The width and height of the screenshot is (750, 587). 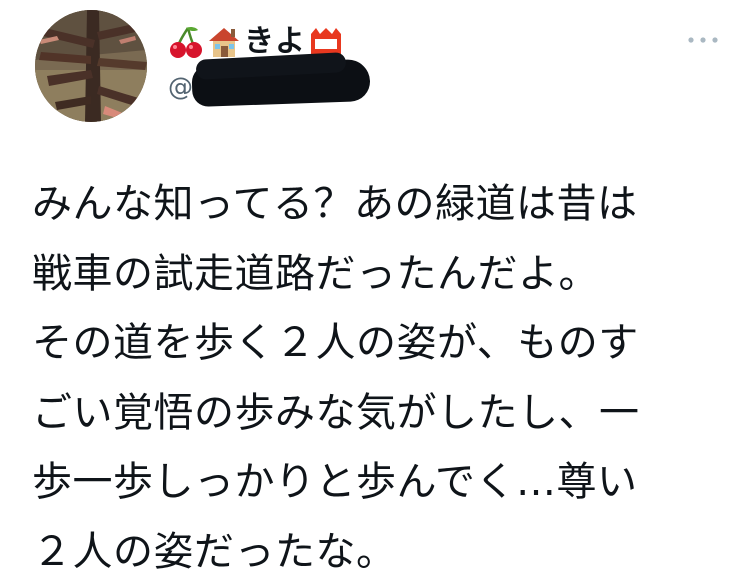 I want to click on tweet-text-line: ２人の姿だったな。, so click(x=382, y=552).